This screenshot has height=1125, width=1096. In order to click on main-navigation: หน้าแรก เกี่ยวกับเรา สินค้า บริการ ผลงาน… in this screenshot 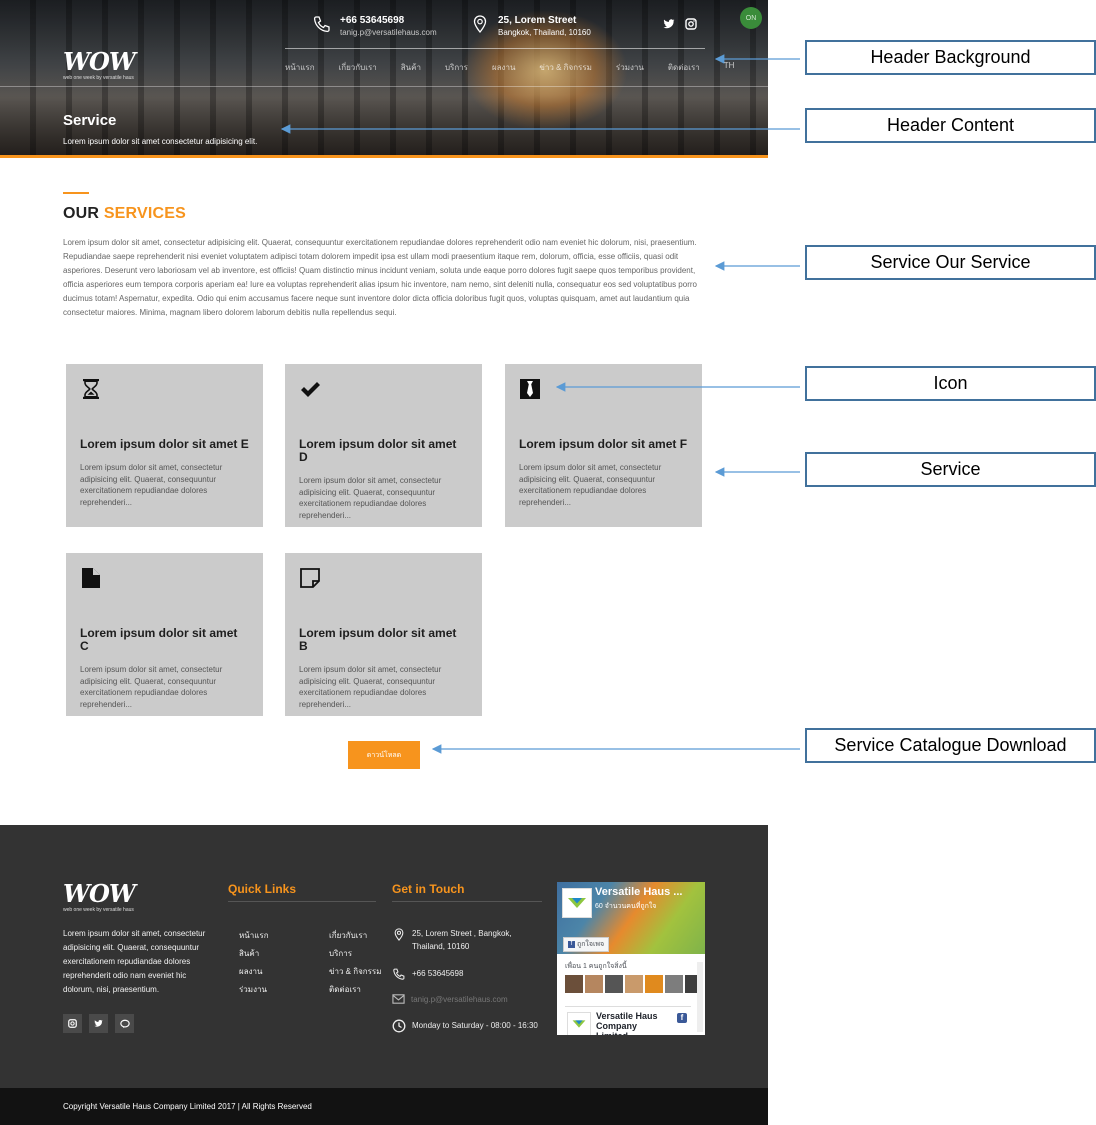, I will do `click(521, 67)`.